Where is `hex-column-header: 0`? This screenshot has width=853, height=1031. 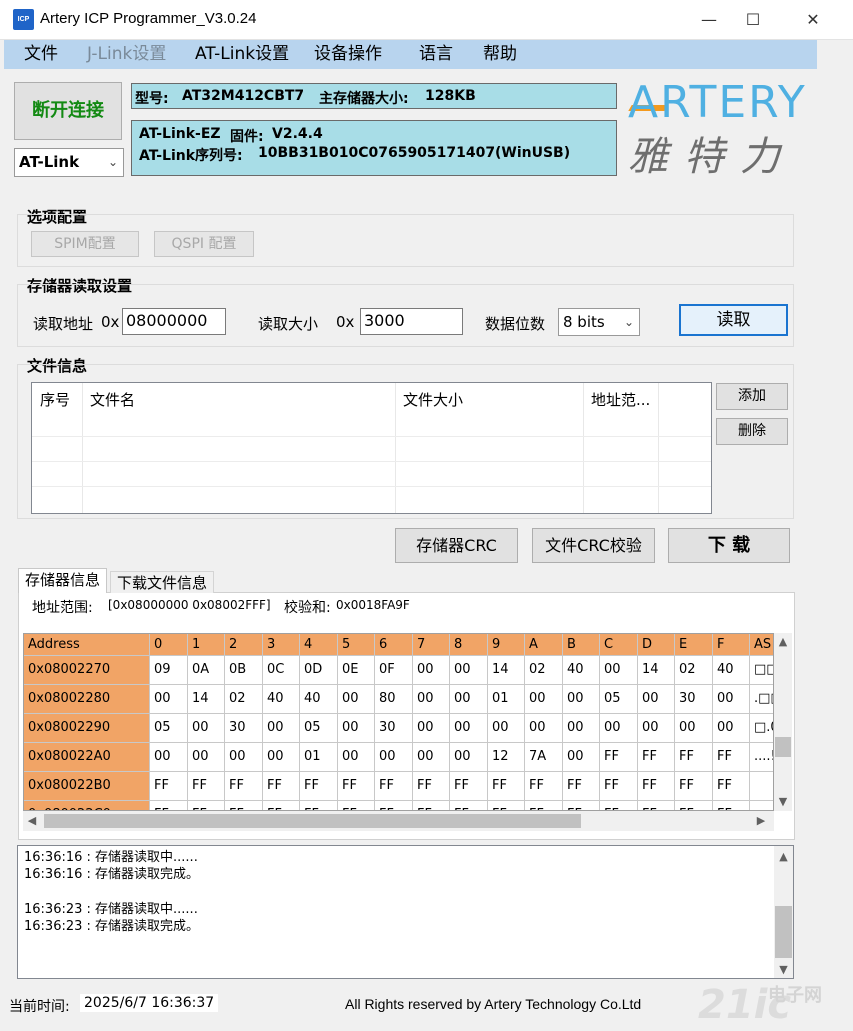 hex-column-header: 0 is located at coordinates (169, 645).